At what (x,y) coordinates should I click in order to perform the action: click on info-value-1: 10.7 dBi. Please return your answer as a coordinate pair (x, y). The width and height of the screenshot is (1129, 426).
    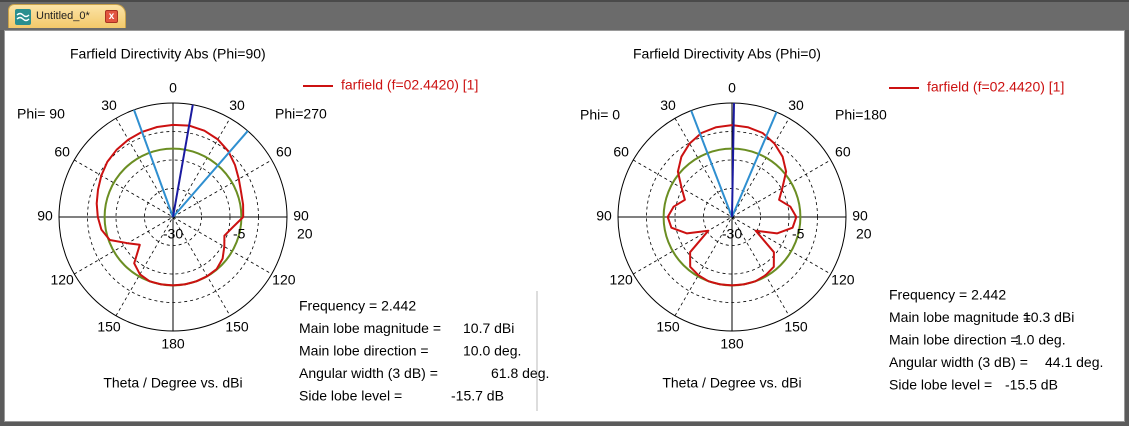
    Looking at the image, I should click on (488, 328).